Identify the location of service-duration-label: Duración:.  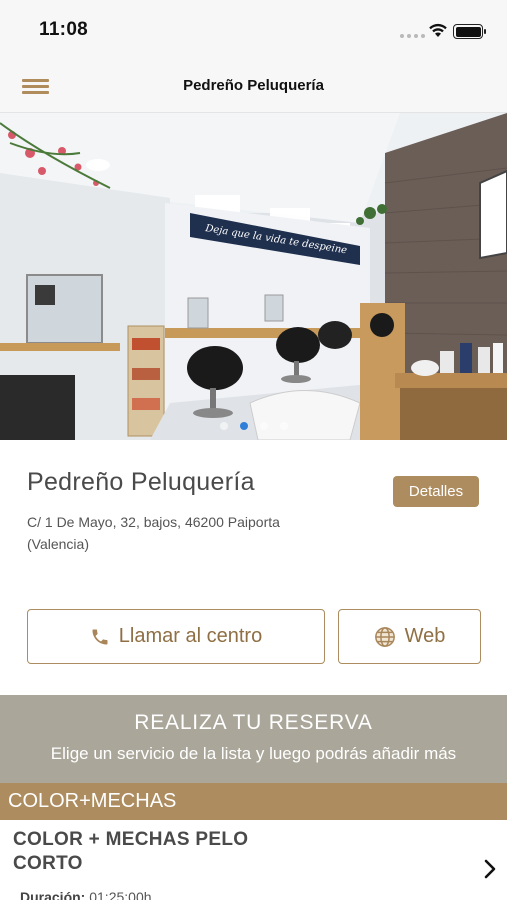
(53, 894).